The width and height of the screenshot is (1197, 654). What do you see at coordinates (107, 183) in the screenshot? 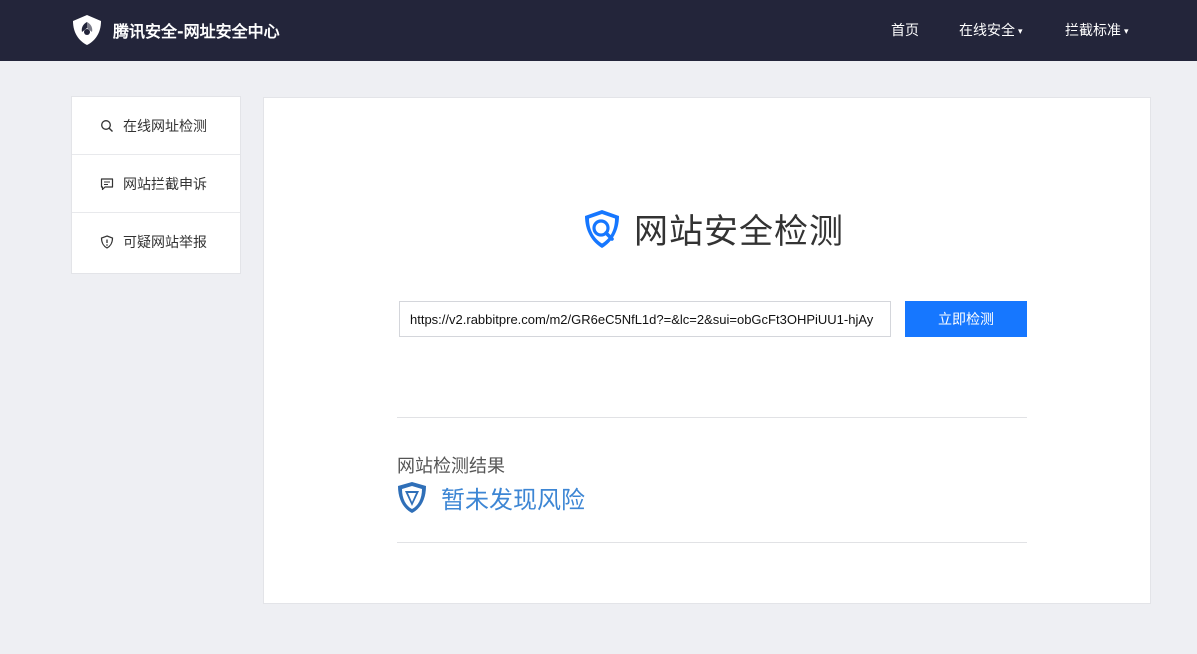
I see `chat-icon` at bounding box center [107, 183].